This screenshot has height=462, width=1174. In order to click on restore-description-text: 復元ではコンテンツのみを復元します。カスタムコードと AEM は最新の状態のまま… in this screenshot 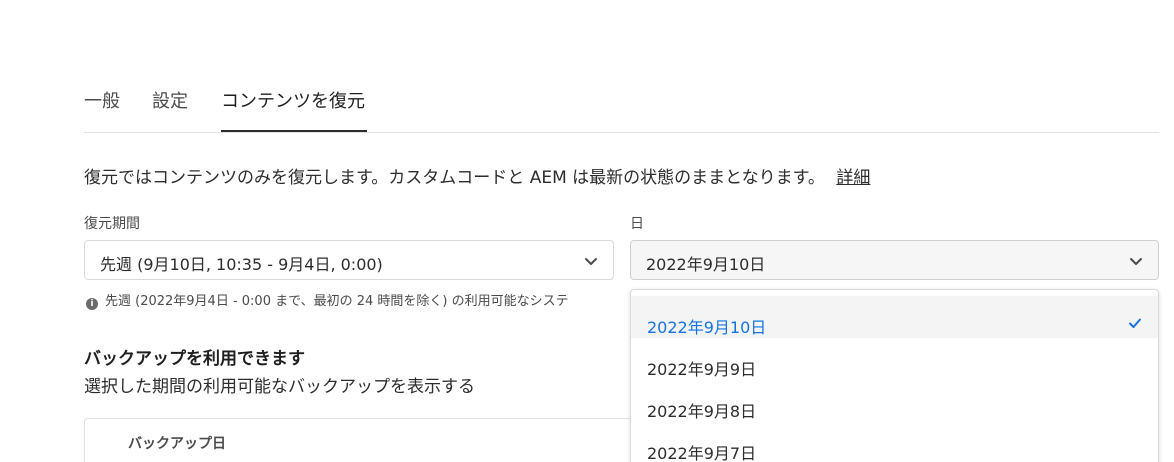, I will do `click(454, 178)`.